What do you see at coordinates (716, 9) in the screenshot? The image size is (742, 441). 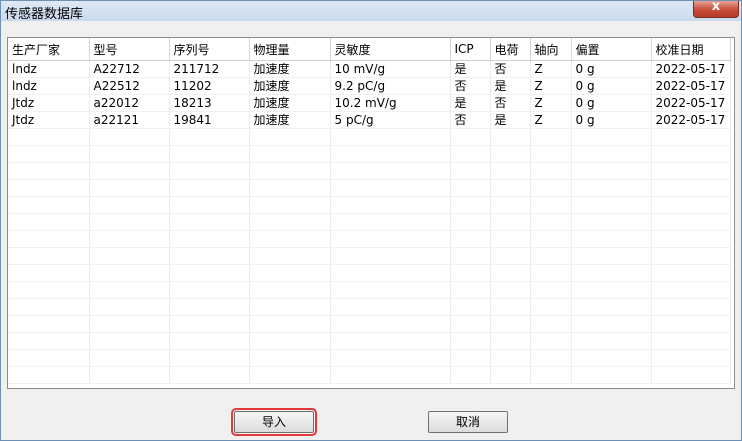 I see `close-button: x` at bounding box center [716, 9].